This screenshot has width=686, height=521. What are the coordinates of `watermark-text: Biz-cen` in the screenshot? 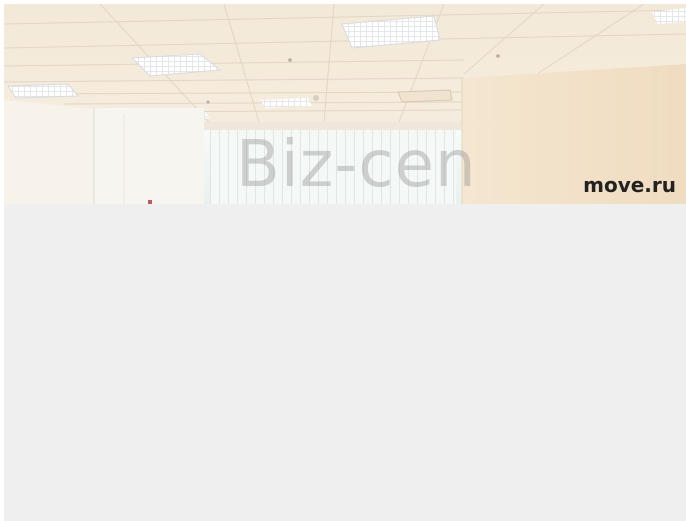 It's located at (356, 165).